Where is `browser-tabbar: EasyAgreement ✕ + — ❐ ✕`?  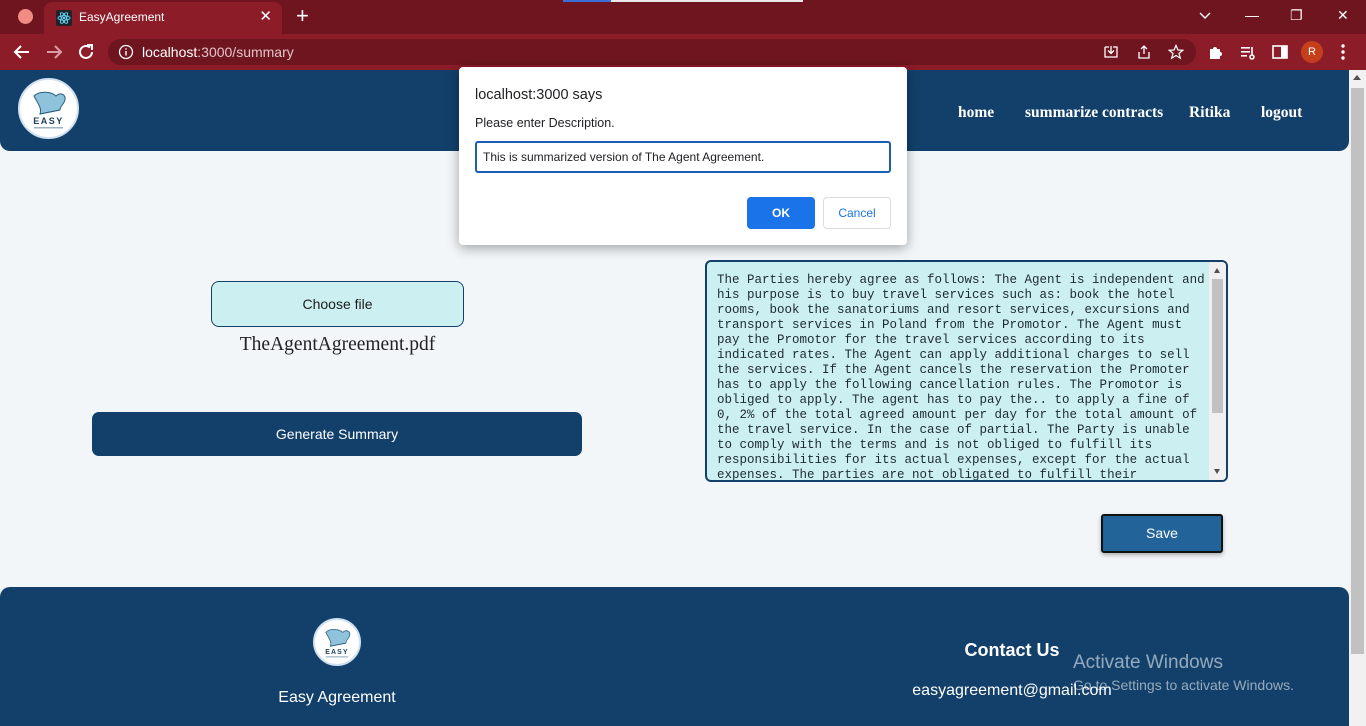 browser-tabbar: EasyAgreement ✕ + — ❐ ✕ is located at coordinates (683, 17).